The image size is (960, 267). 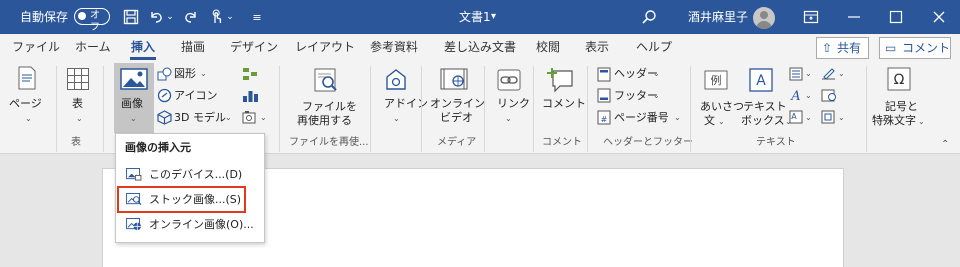 I want to click on screenshot-chevron-icon: ⌄, so click(x=263, y=118).